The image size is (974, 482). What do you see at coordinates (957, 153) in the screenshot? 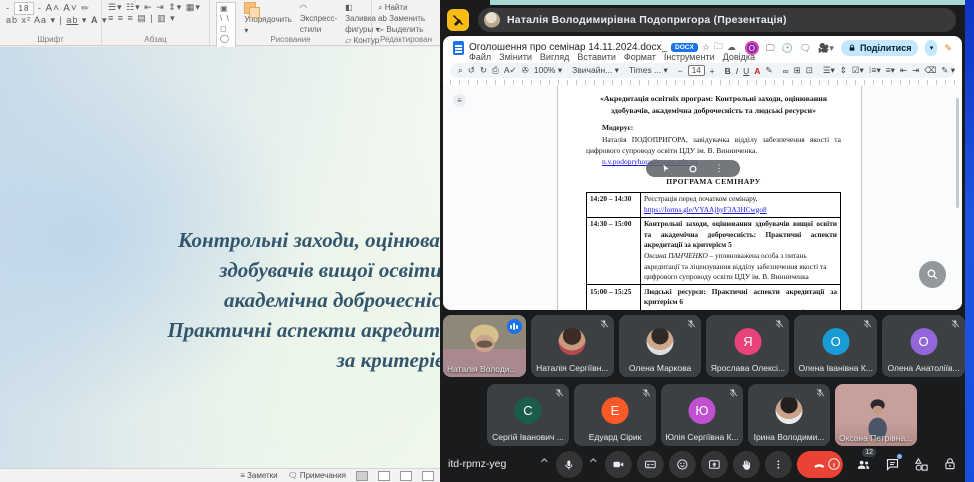
I see `docs-scrollbar` at bounding box center [957, 153].